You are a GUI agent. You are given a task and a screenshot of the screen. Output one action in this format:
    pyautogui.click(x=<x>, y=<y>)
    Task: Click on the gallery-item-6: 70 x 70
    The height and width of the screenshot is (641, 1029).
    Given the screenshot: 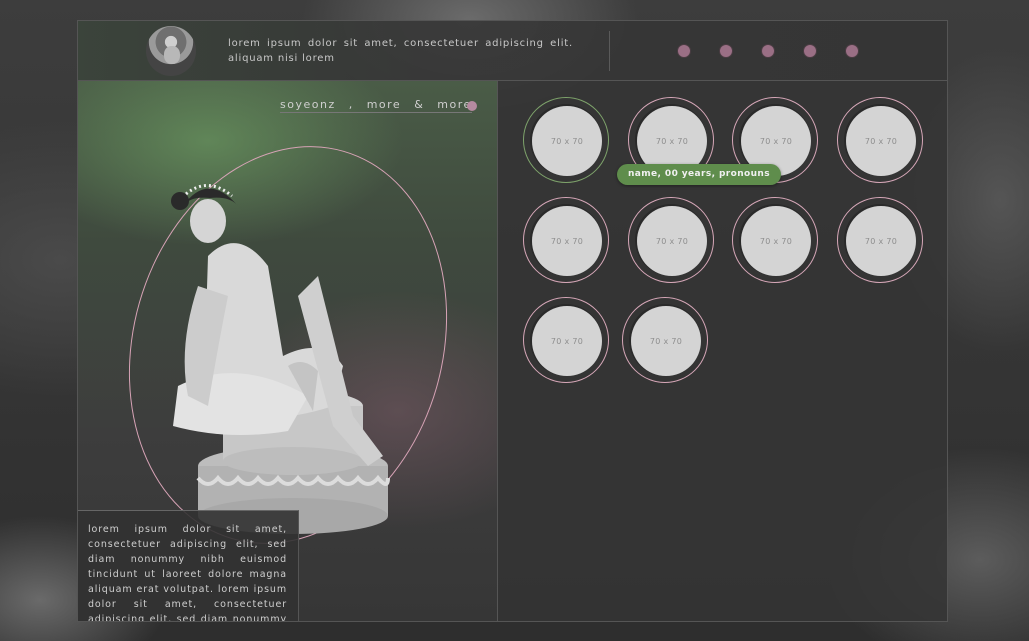 What is the action you would take?
    pyautogui.click(x=671, y=240)
    